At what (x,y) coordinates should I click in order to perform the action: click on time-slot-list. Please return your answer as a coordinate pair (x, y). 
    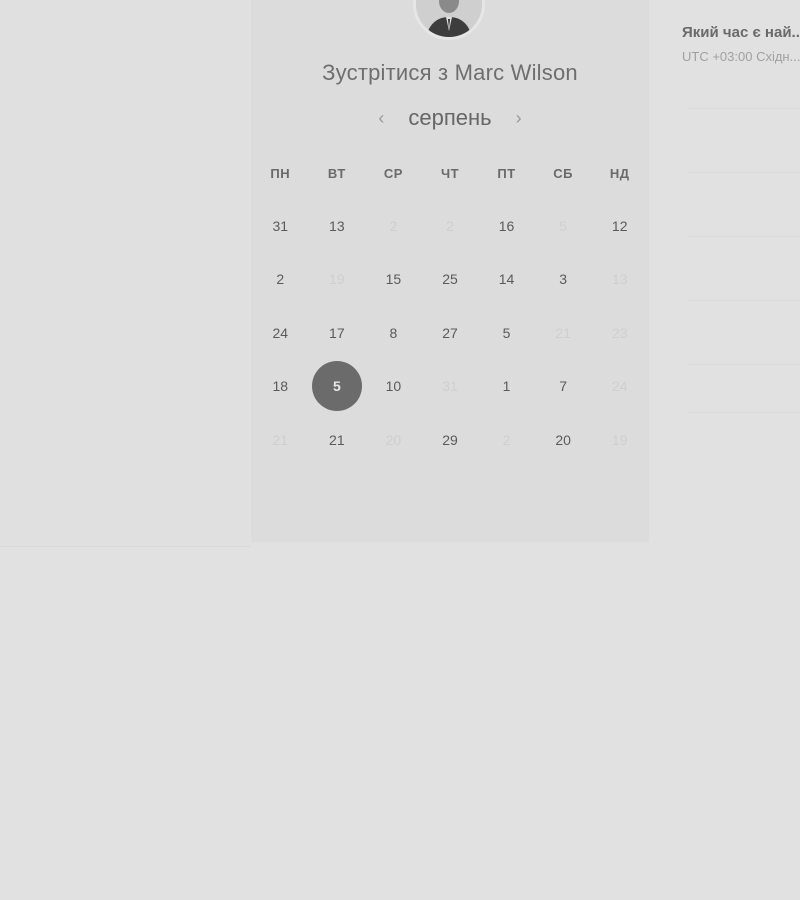
    Looking at the image, I should click on (744, 280).